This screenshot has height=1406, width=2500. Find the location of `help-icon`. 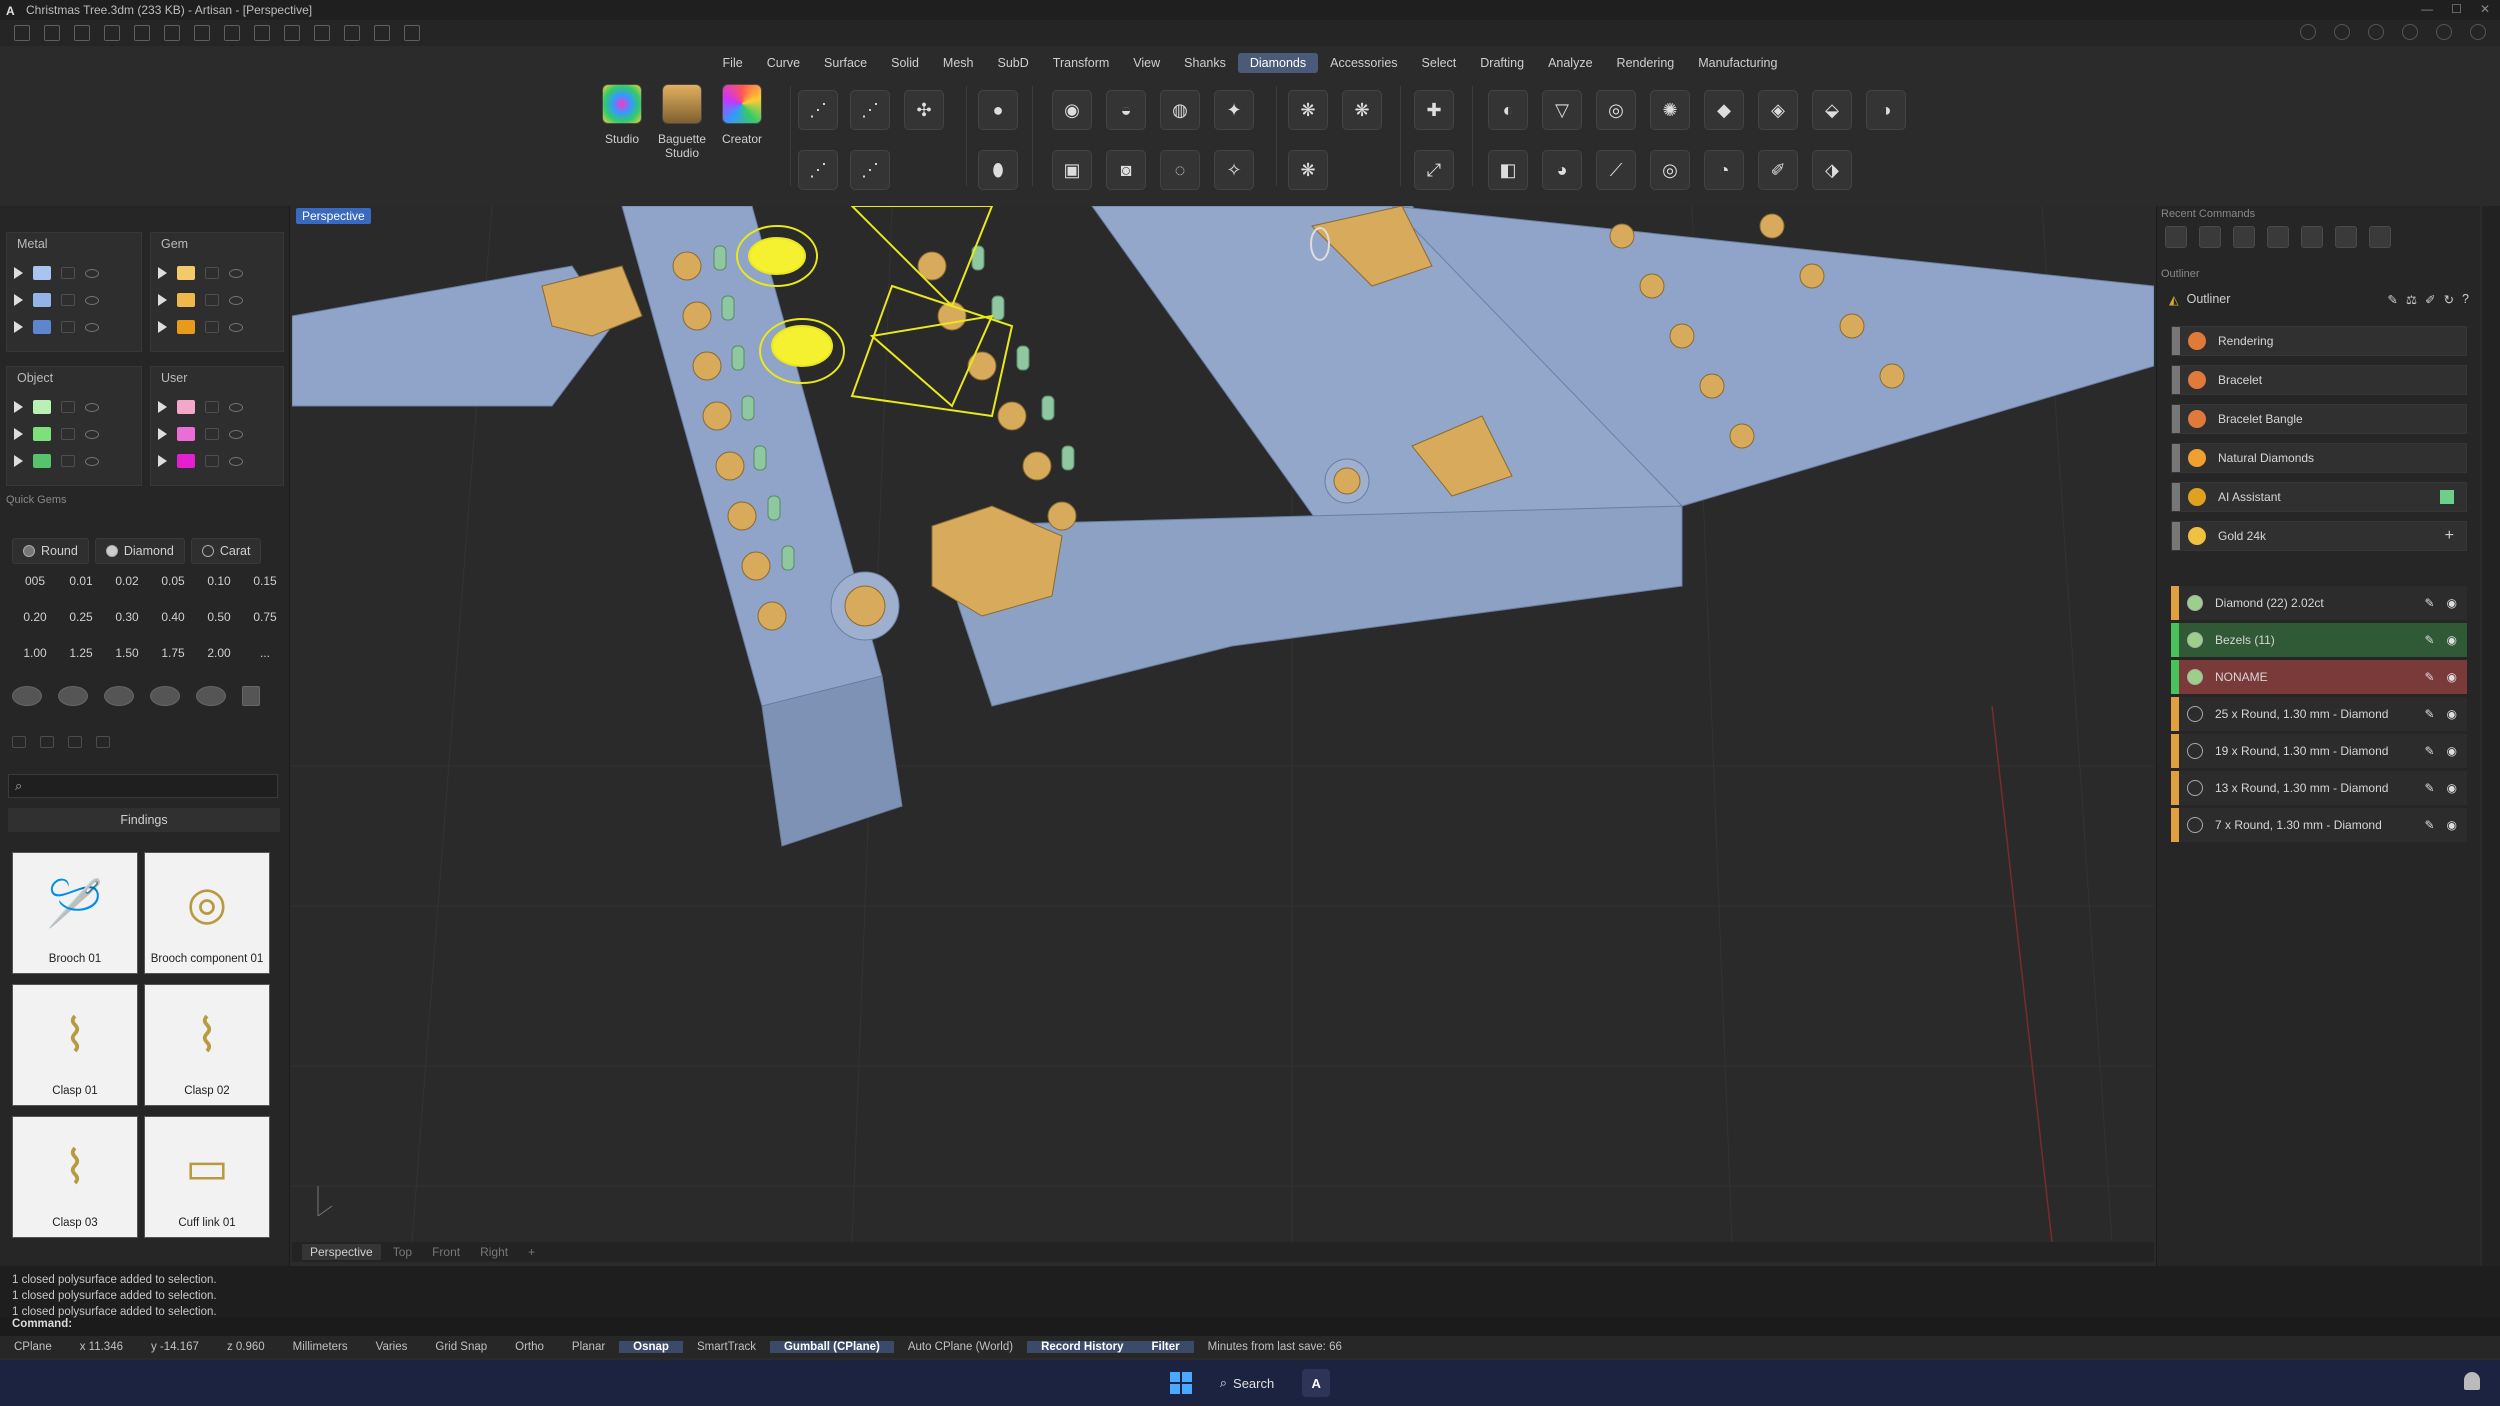

help-icon is located at coordinates (2410, 32).